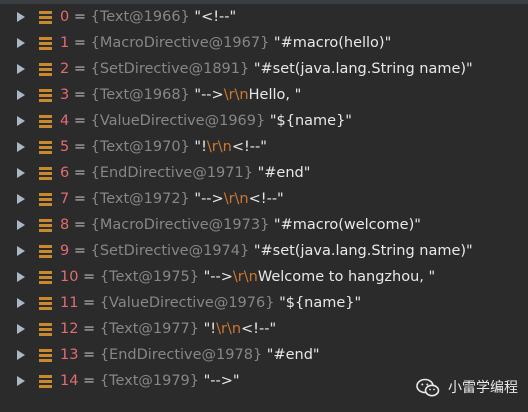 Image resolution: width=528 pixels, height=412 pixels. Describe the element at coordinates (210, 303) in the screenshot. I see `variable-content: 11 = {ValueDirective@1976} "${name}"` at that location.